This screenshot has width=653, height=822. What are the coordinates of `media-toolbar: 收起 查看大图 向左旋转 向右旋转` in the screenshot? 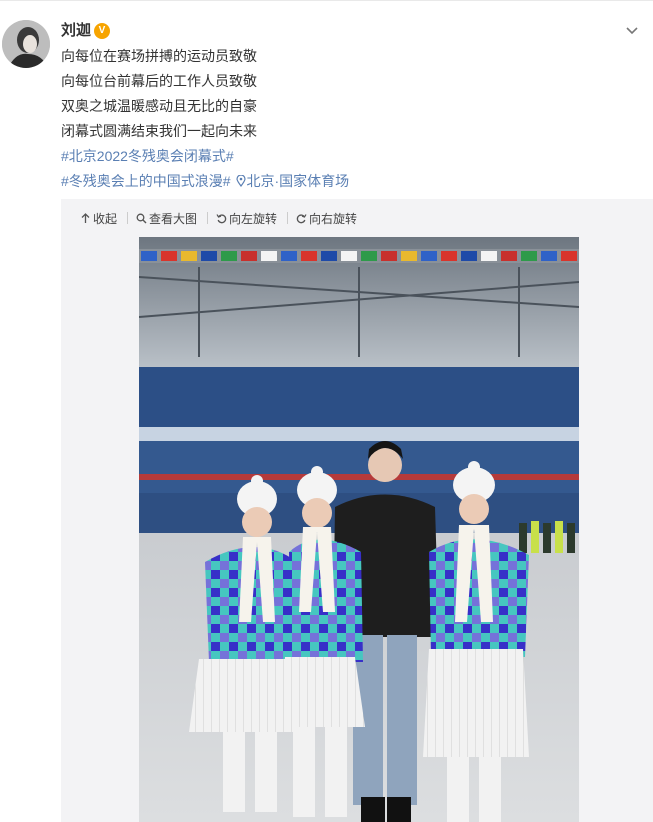 It's located at (223, 218).